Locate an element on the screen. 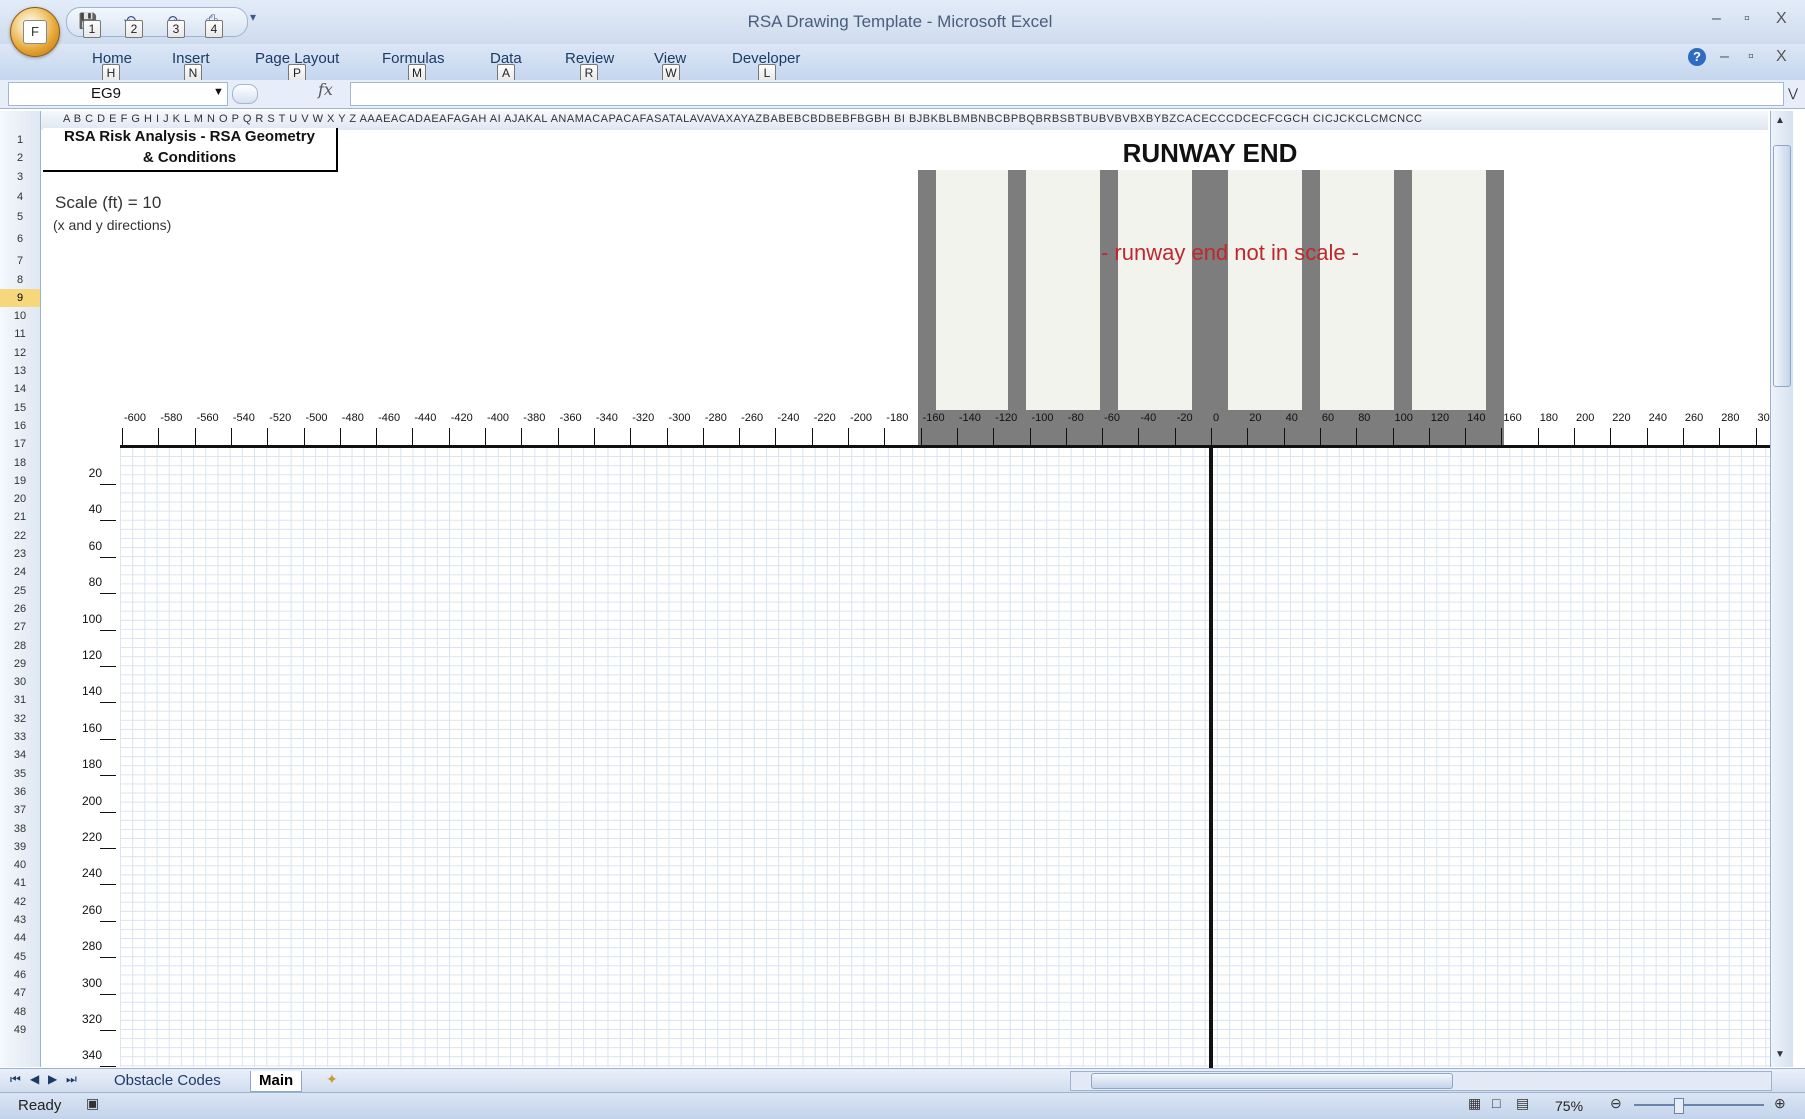  workbook-restore-button: ▫ is located at coordinates (1751, 57).